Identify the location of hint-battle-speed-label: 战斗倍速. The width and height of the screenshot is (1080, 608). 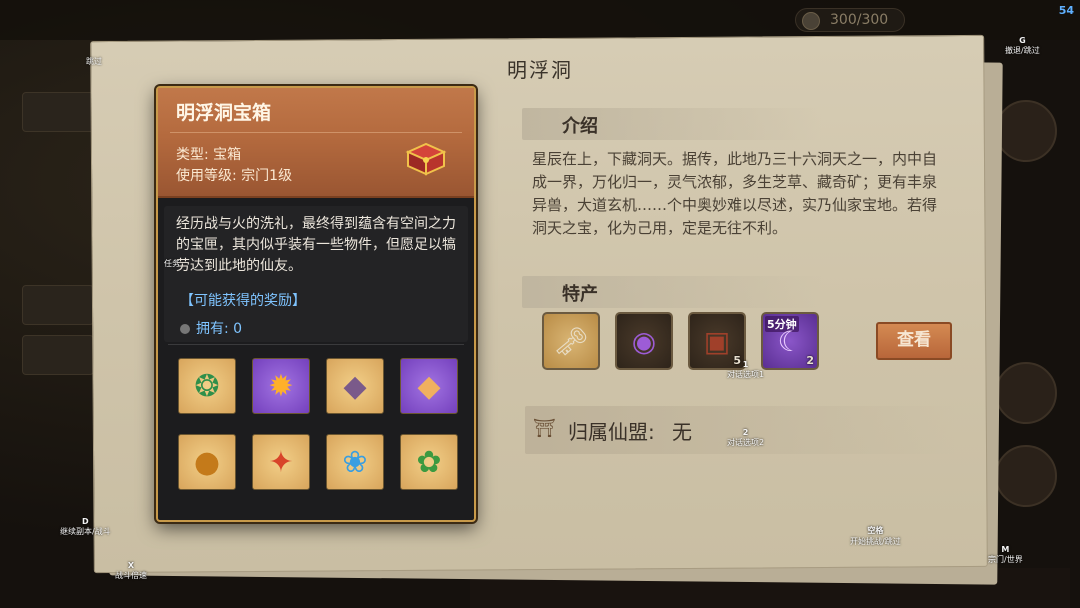
(131, 575).